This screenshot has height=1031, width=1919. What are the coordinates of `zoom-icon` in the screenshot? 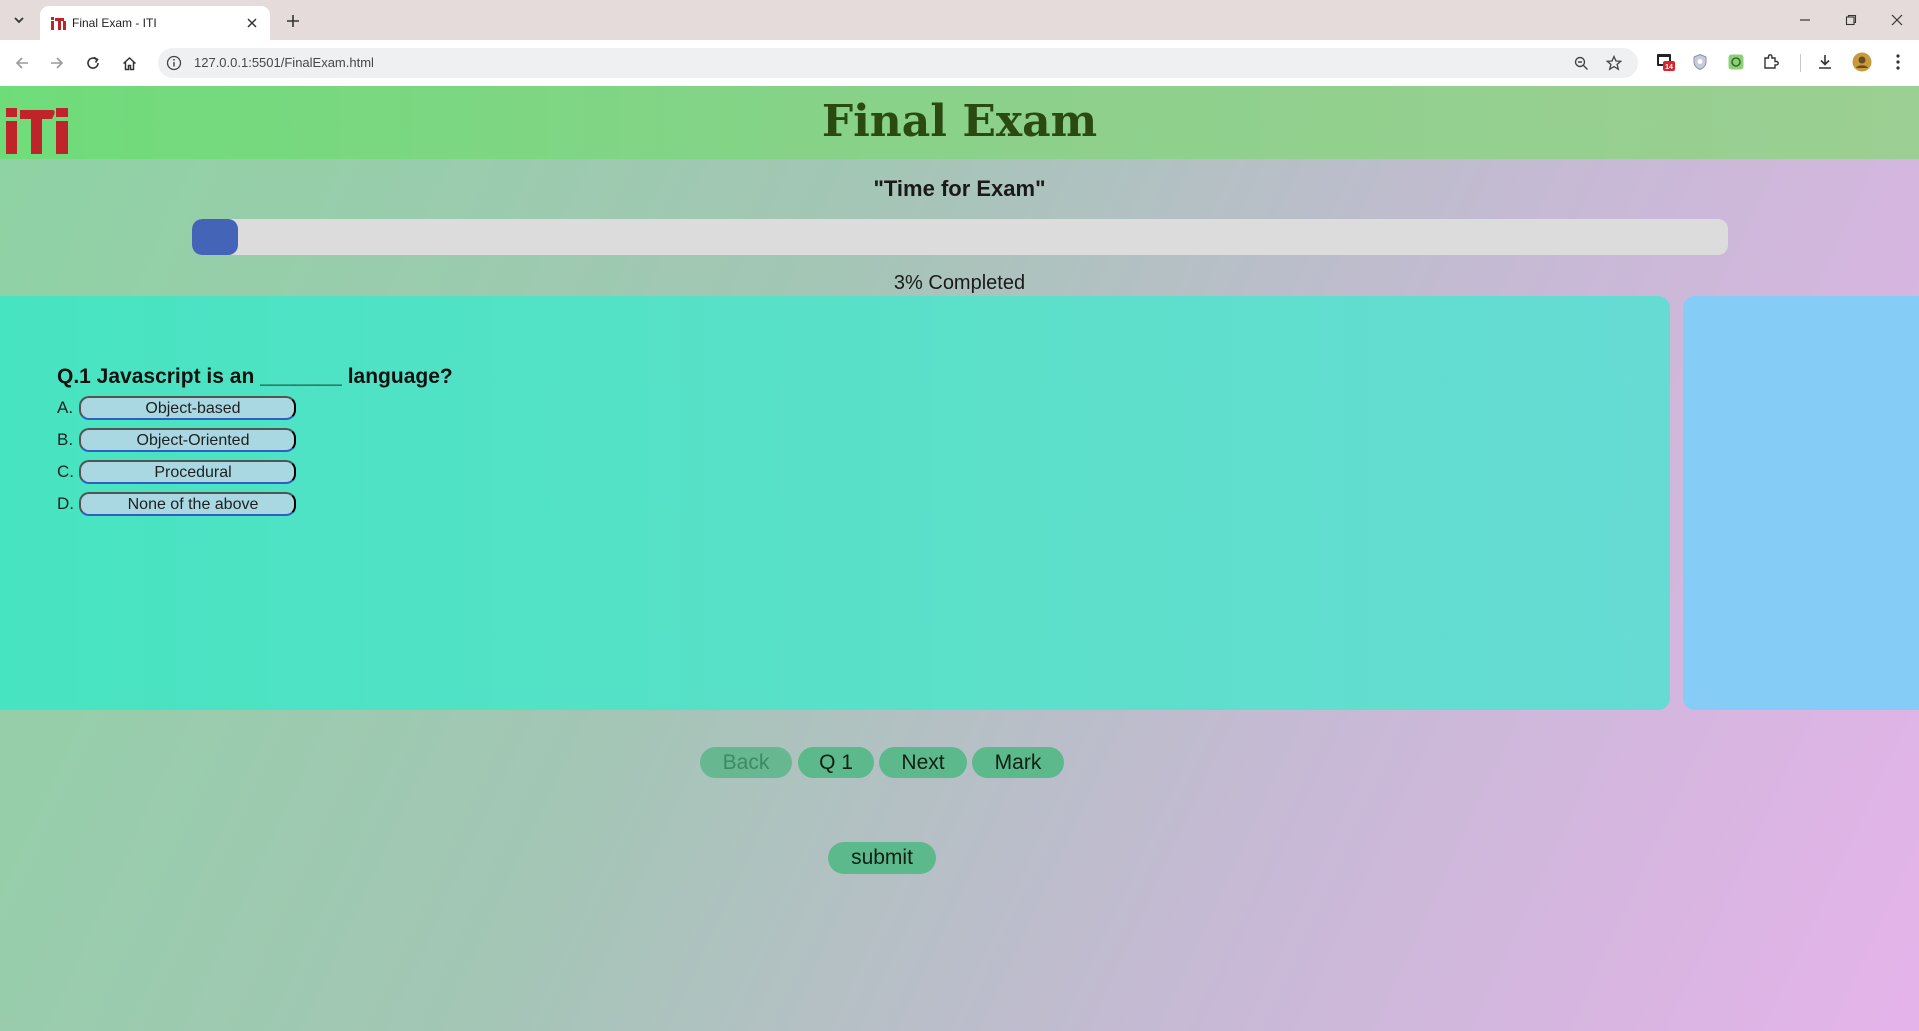 It's located at (1581, 63).